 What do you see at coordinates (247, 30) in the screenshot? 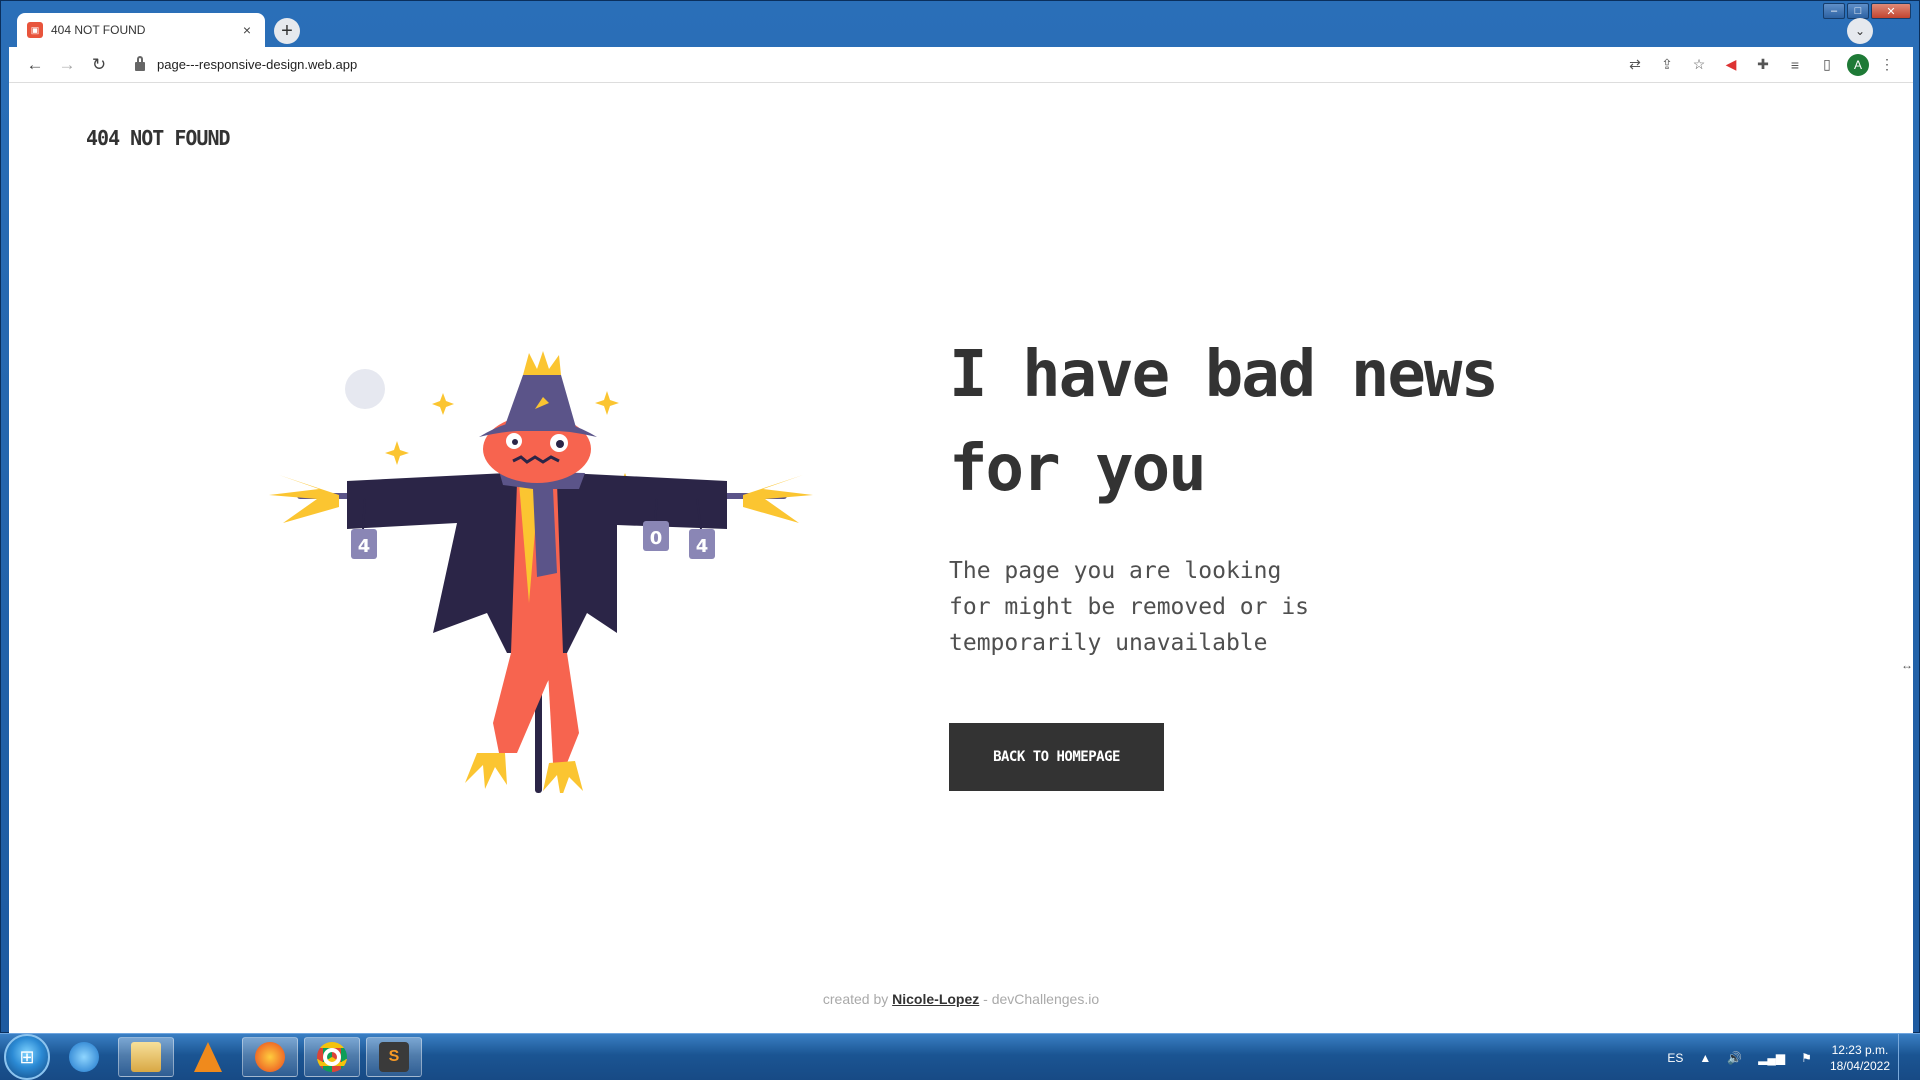
I see `tab-close-icon: ×` at bounding box center [247, 30].